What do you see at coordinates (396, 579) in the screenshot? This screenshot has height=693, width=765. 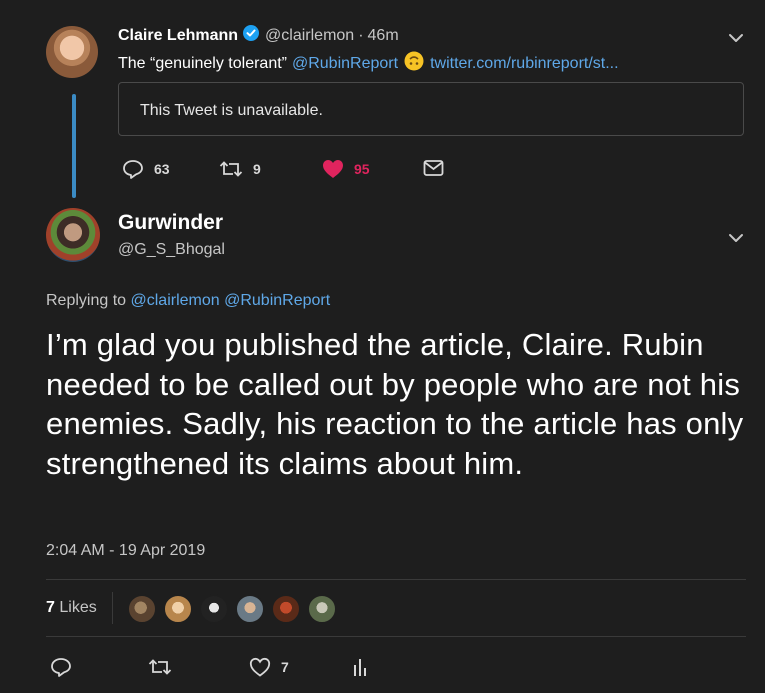 I see `divider-top` at bounding box center [396, 579].